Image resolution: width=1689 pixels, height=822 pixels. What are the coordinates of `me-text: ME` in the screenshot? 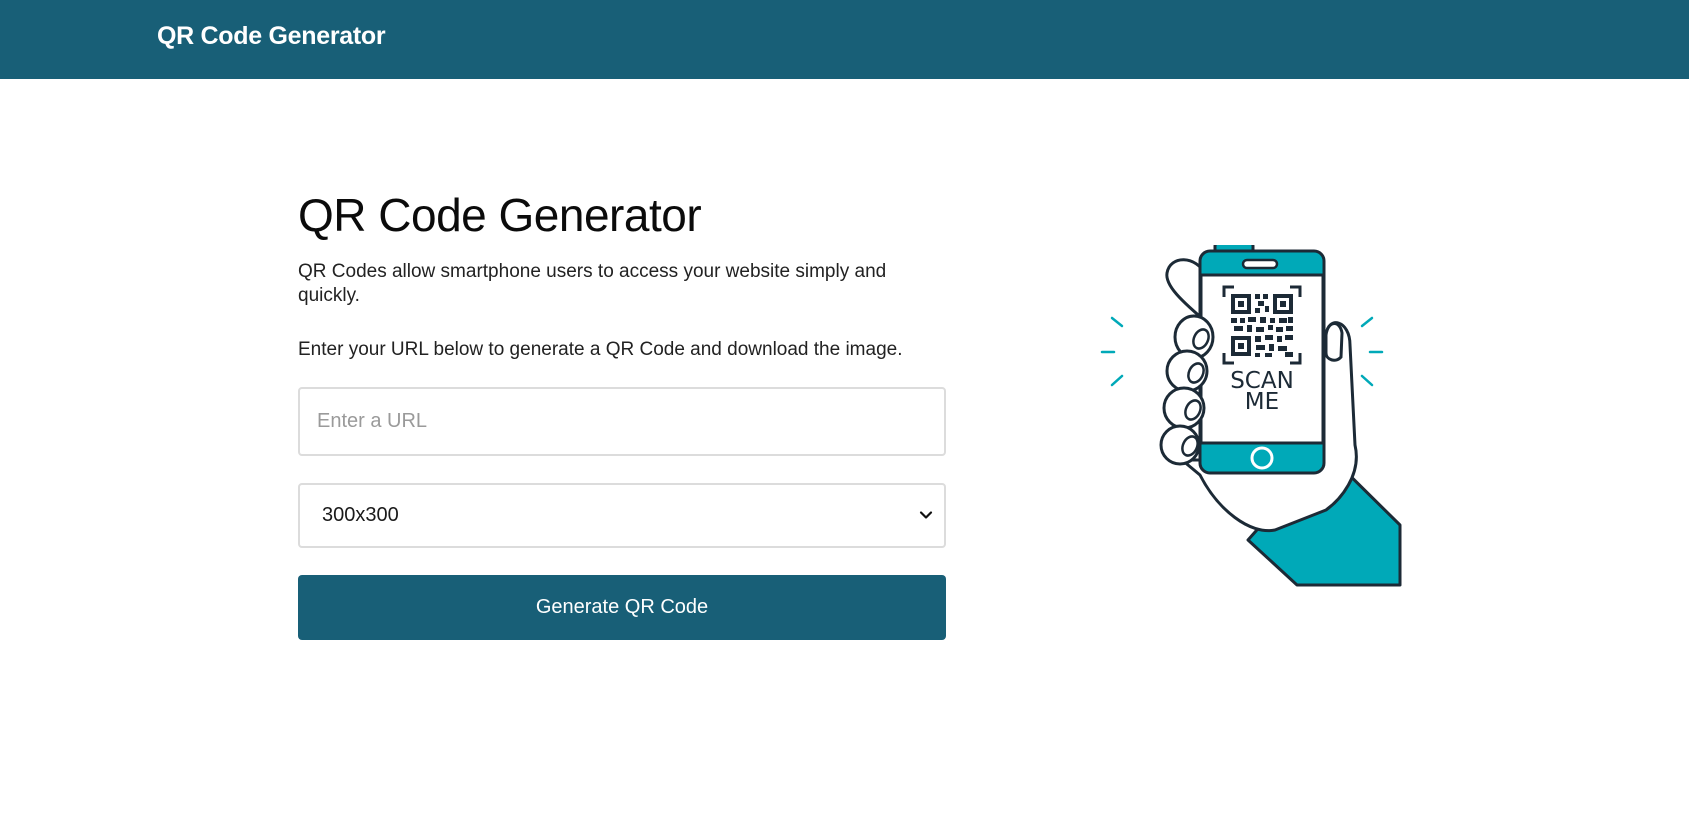 It's located at (1262, 402).